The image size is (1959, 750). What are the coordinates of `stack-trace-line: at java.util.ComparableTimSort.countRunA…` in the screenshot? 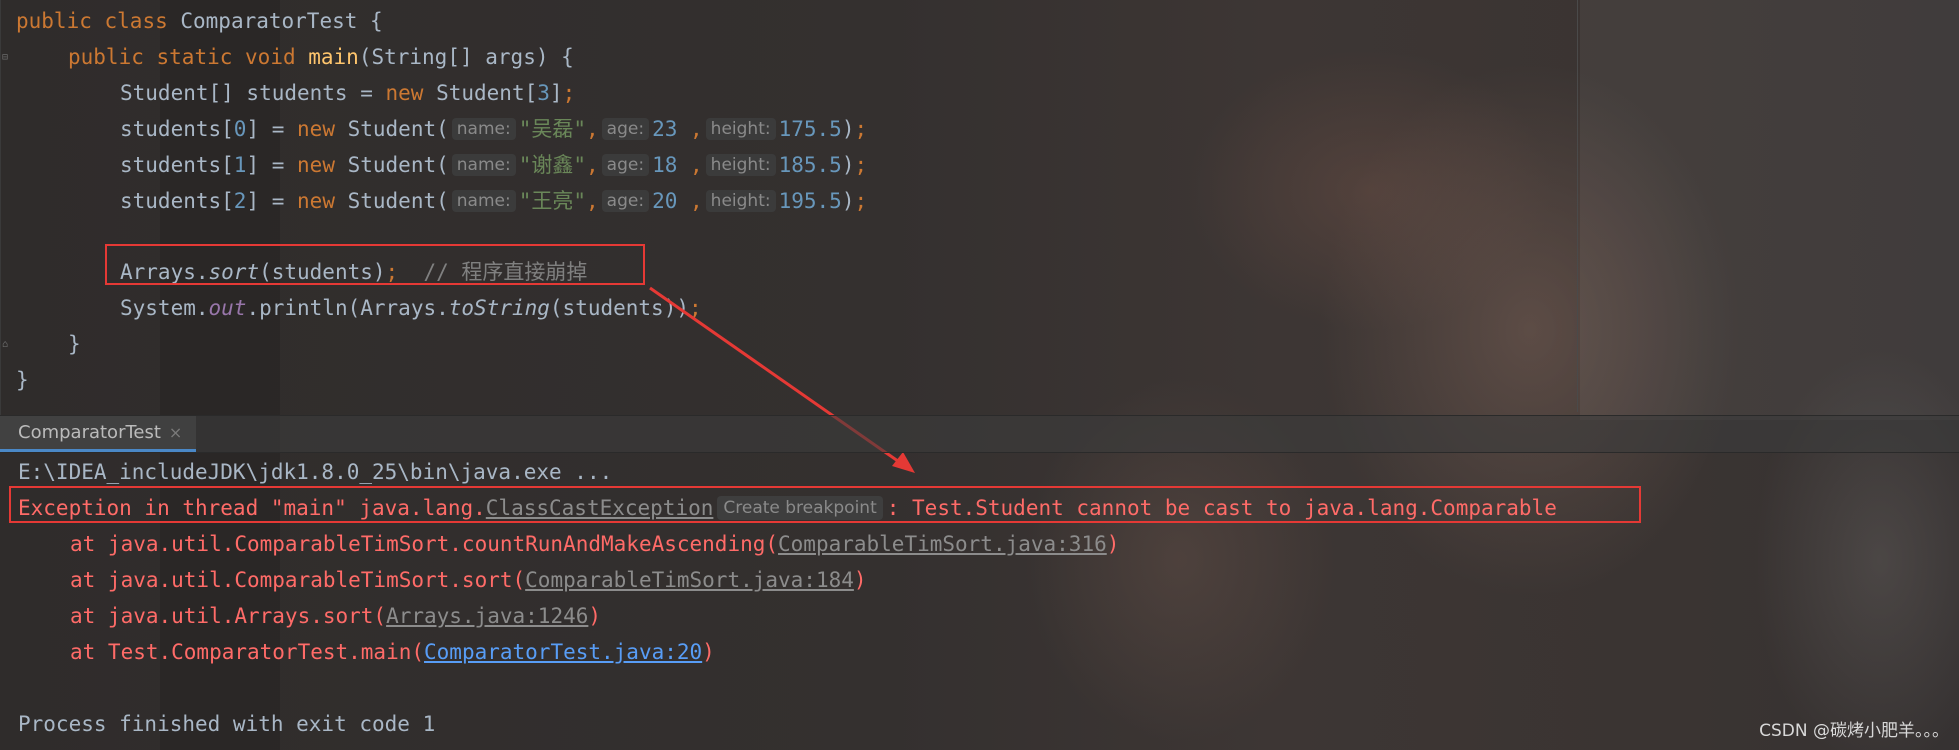 It's located at (594, 544).